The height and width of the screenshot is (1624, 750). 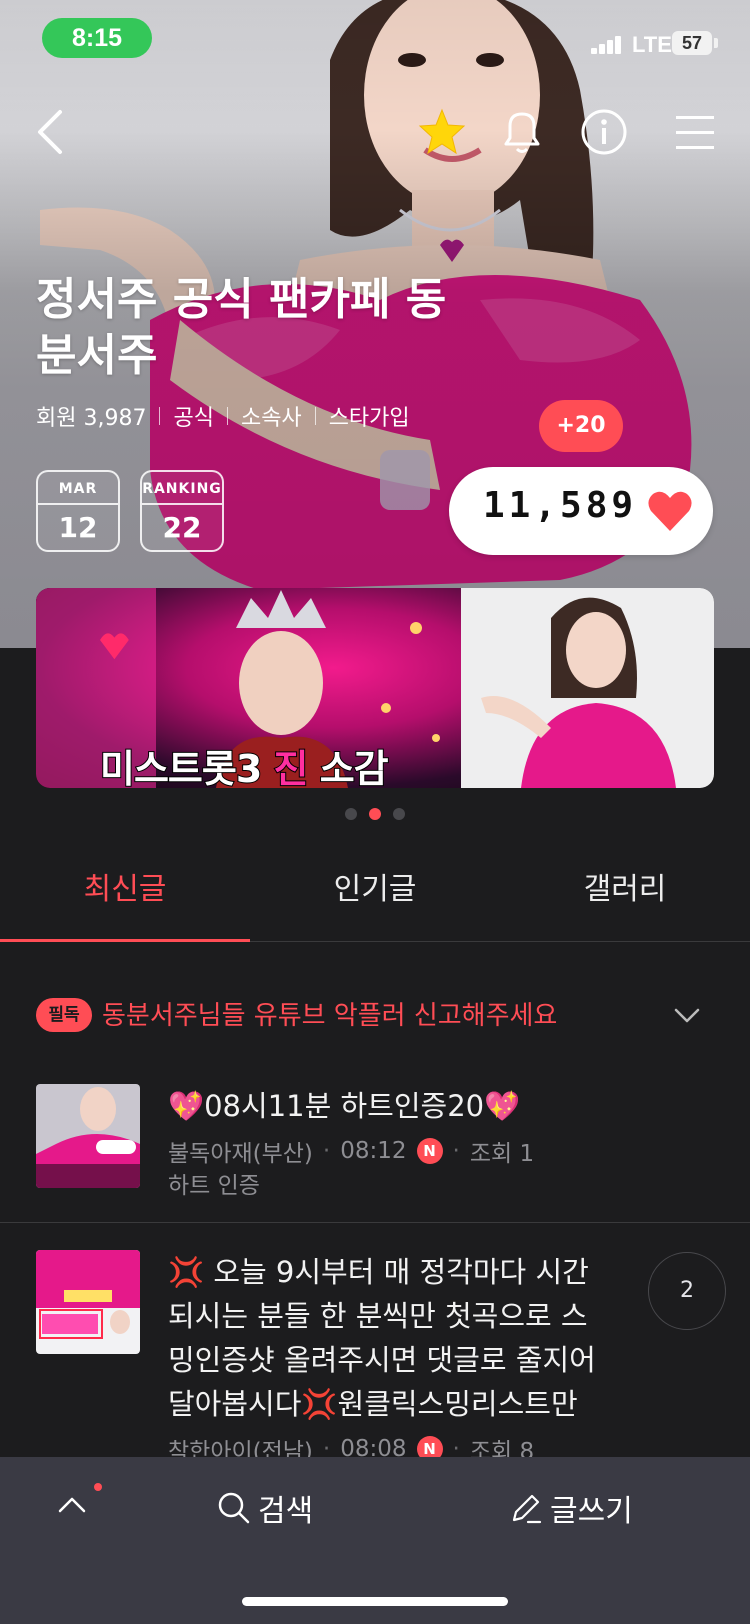 I want to click on post-title: 💖08시11분 하트인증20💖, so click(x=344, y=1106).